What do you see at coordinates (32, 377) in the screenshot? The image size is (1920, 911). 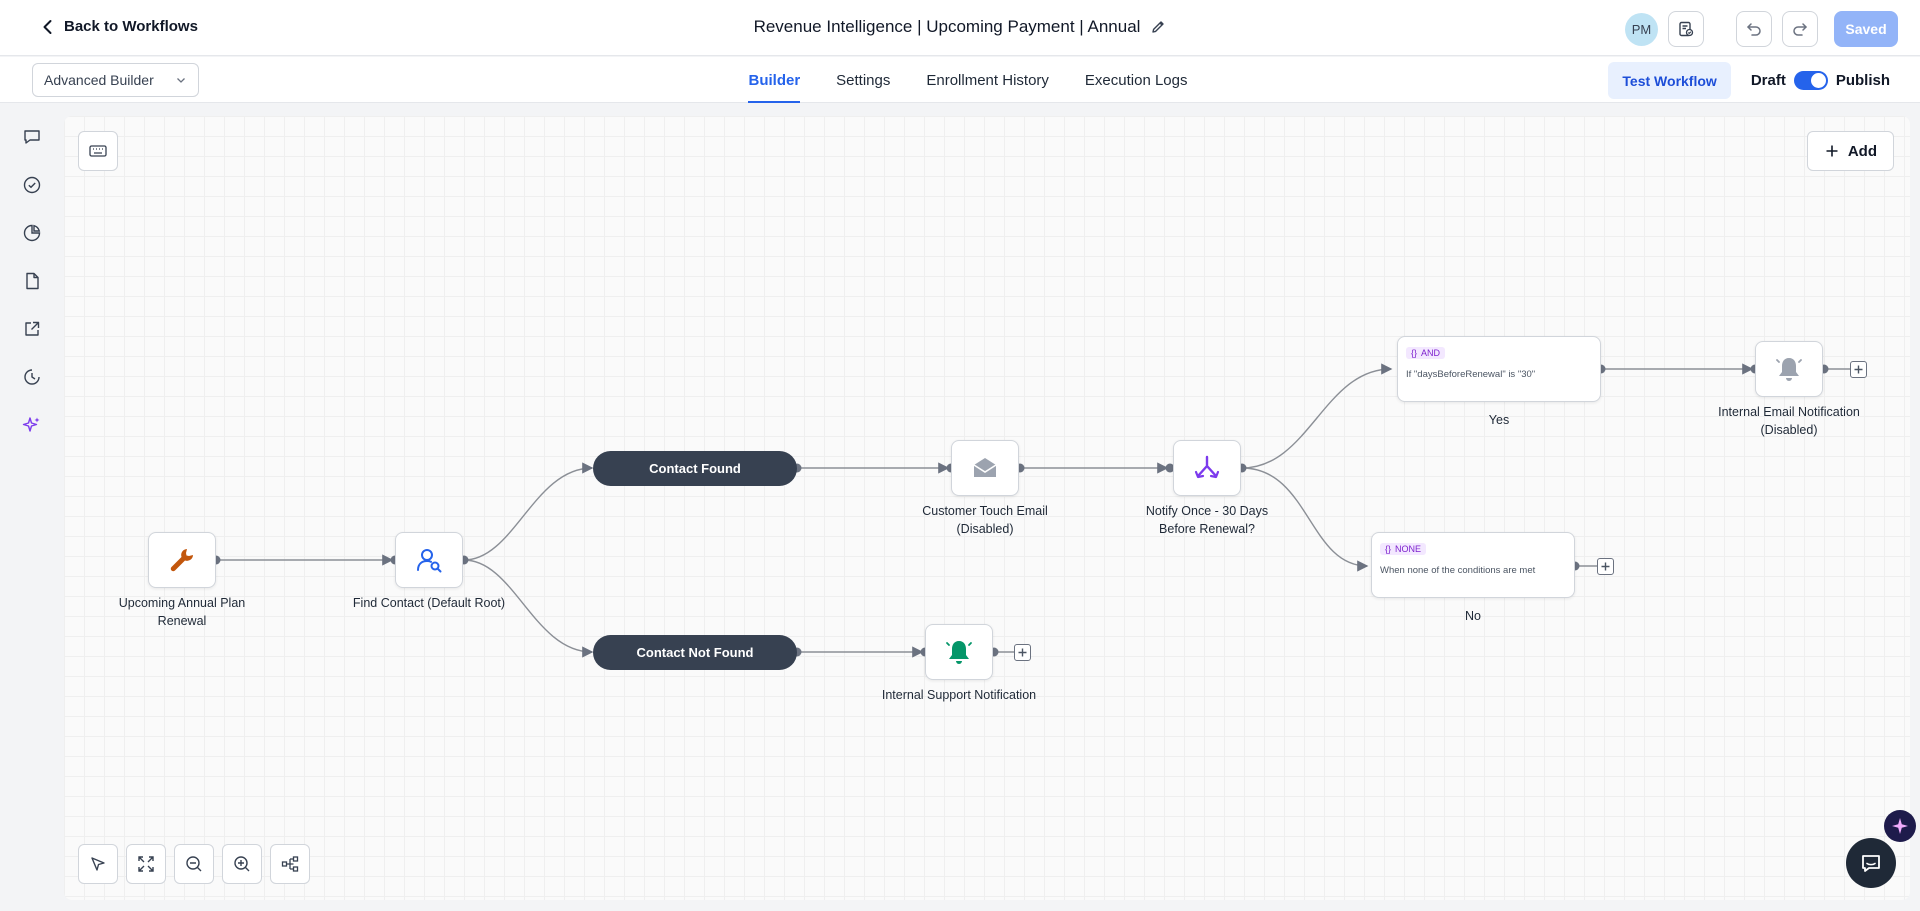 I see `history-icon` at bounding box center [32, 377].